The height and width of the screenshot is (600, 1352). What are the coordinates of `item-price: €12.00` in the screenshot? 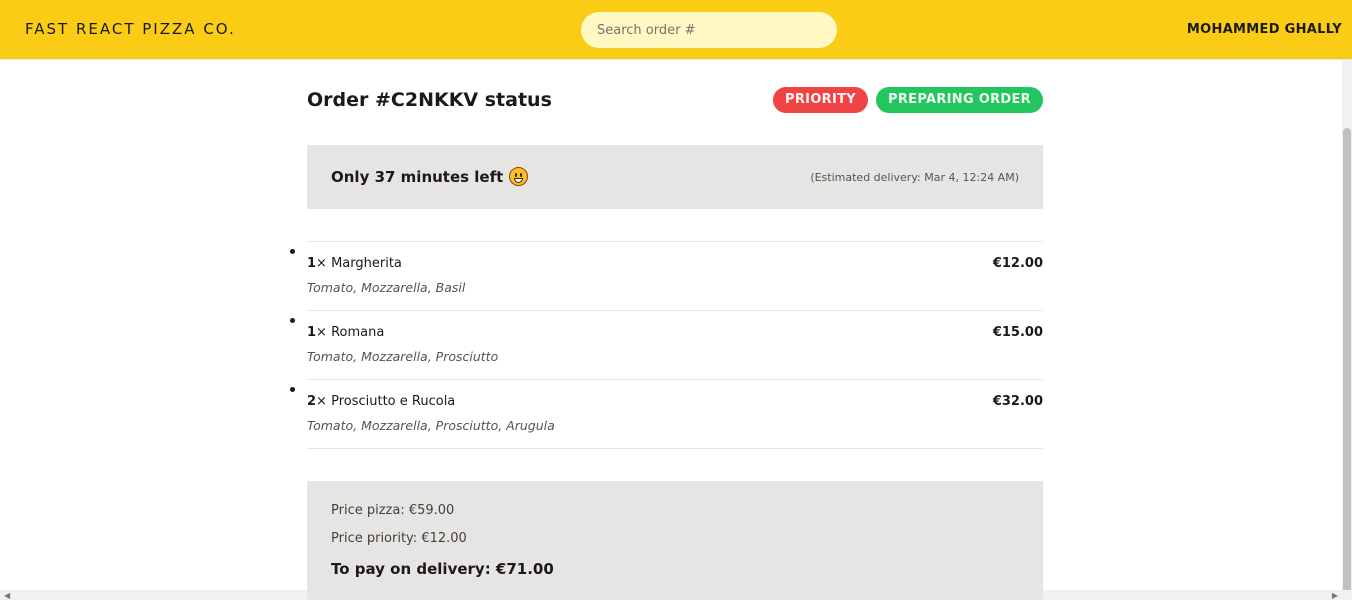 It's located at (1017, 263).